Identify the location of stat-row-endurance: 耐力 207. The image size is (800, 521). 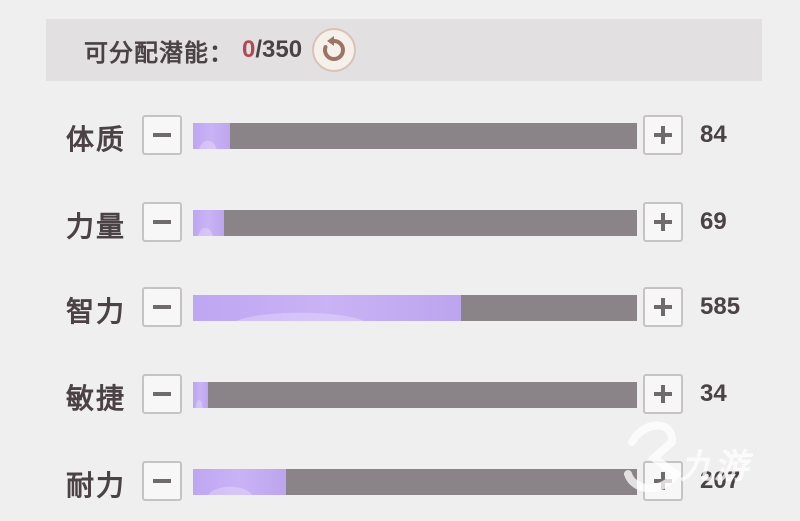
(400, 482).